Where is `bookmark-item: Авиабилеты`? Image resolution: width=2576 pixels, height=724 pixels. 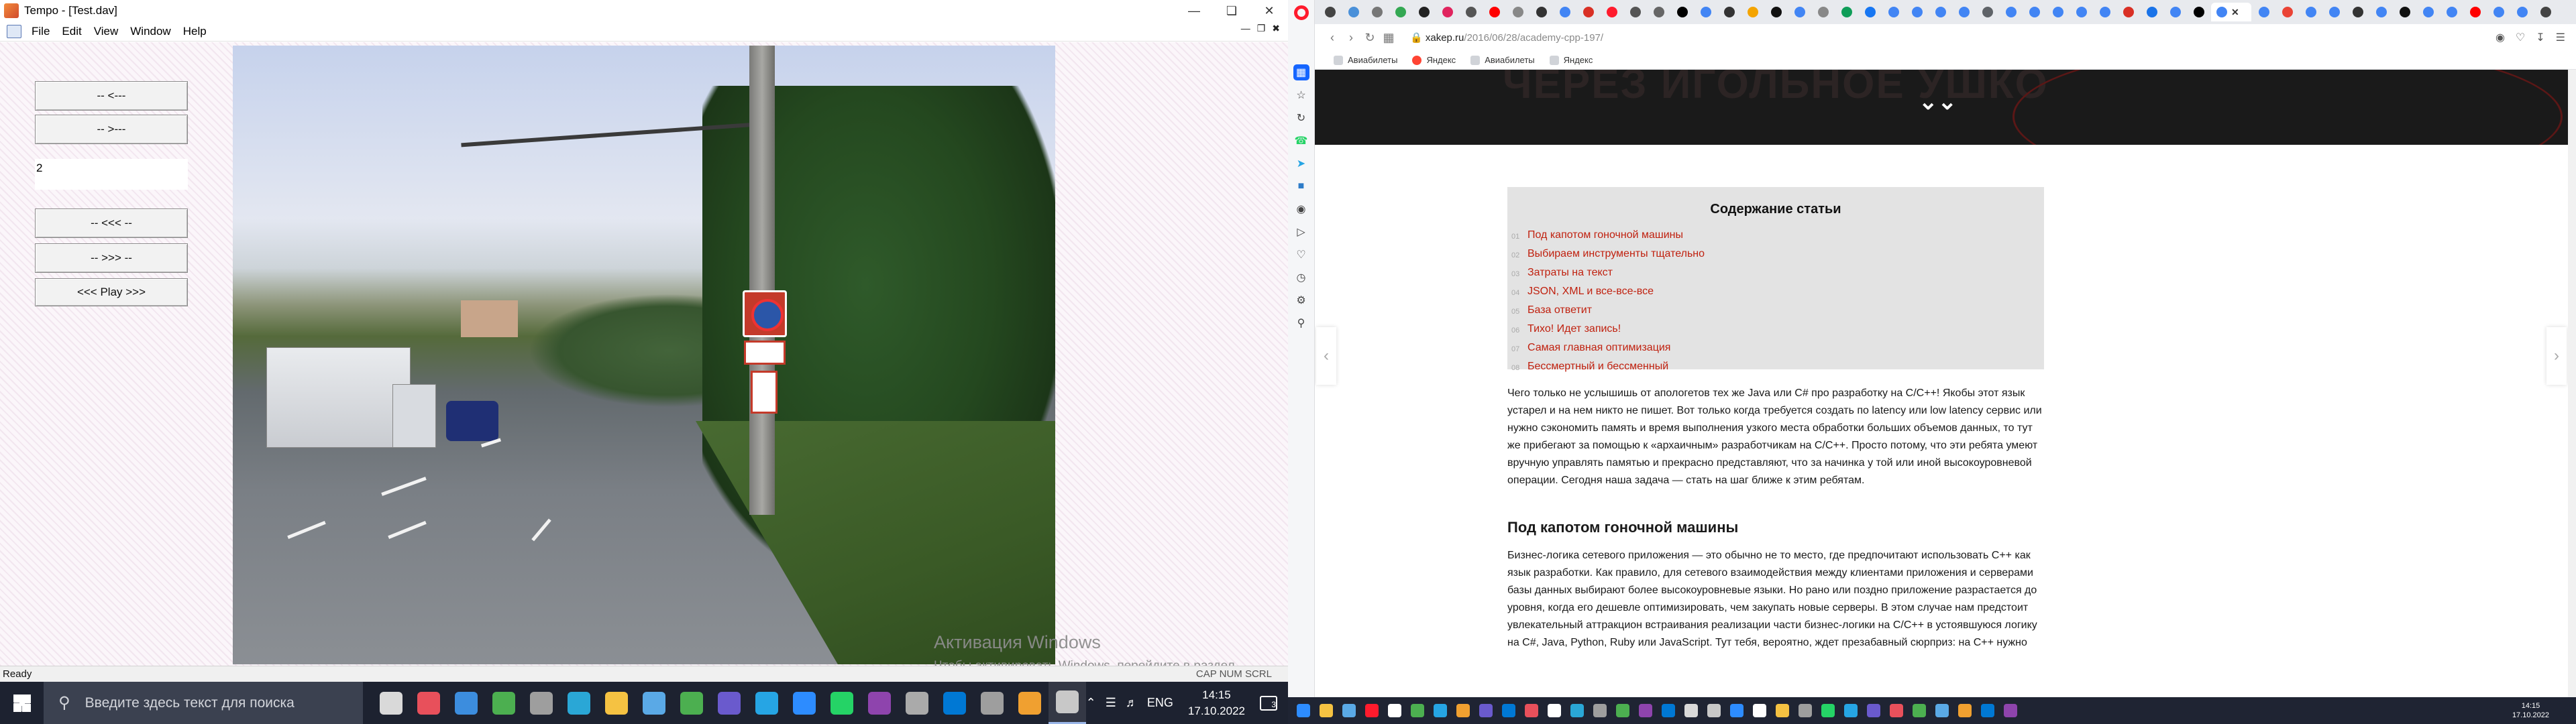
bookmark-item: Авиабилеты is located at coordinates (1365, 60).